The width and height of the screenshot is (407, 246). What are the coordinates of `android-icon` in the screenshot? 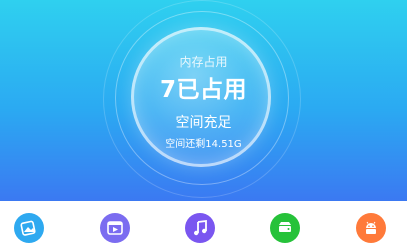 It's located at (371, 228).